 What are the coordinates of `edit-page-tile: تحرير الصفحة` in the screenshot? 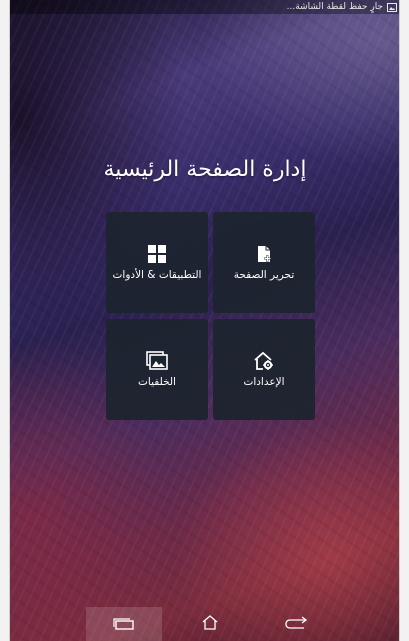 It's located at (264, 262).